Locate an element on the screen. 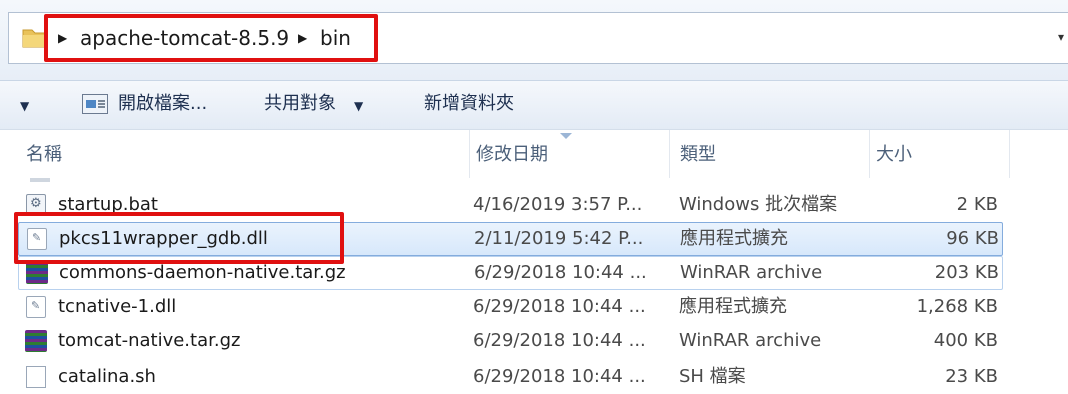 This screenshot has height=394, width=1068. column-header-name: 名稱 is located at coordinates (235, 154).